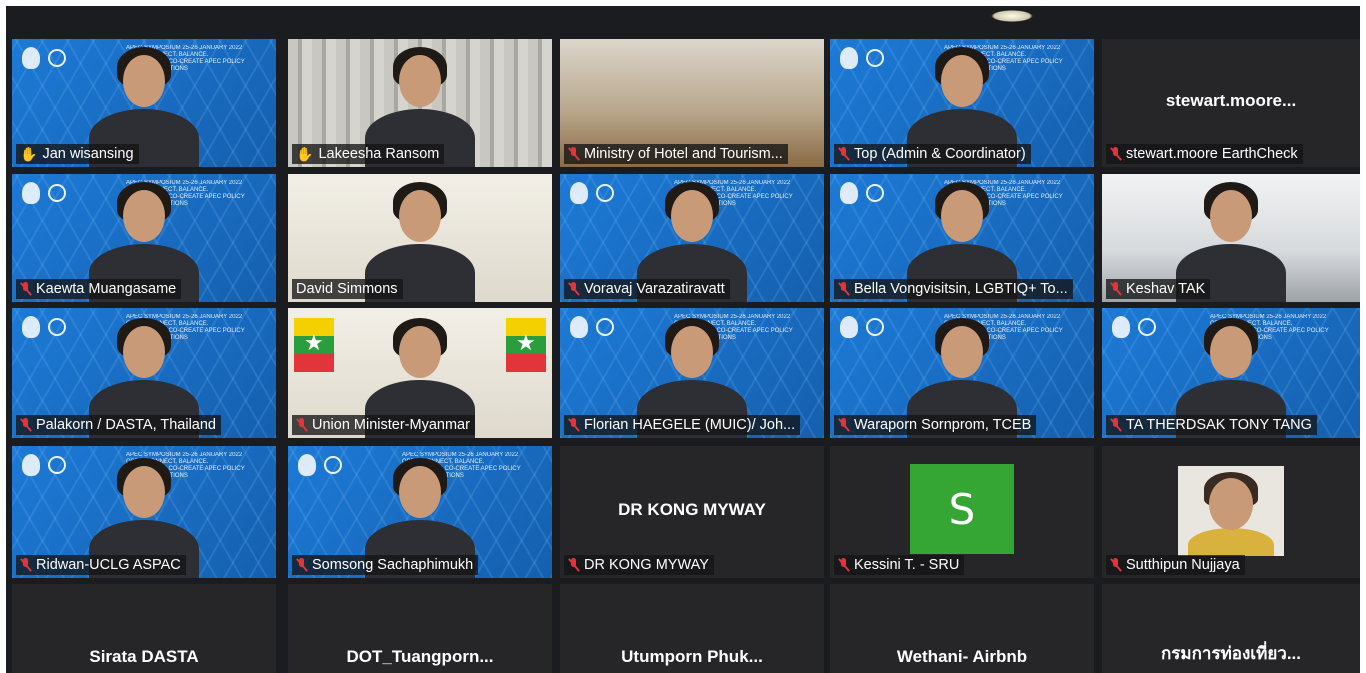  I want to click on participant-tile: S Kessini T. - SRU, so click(962, 512).